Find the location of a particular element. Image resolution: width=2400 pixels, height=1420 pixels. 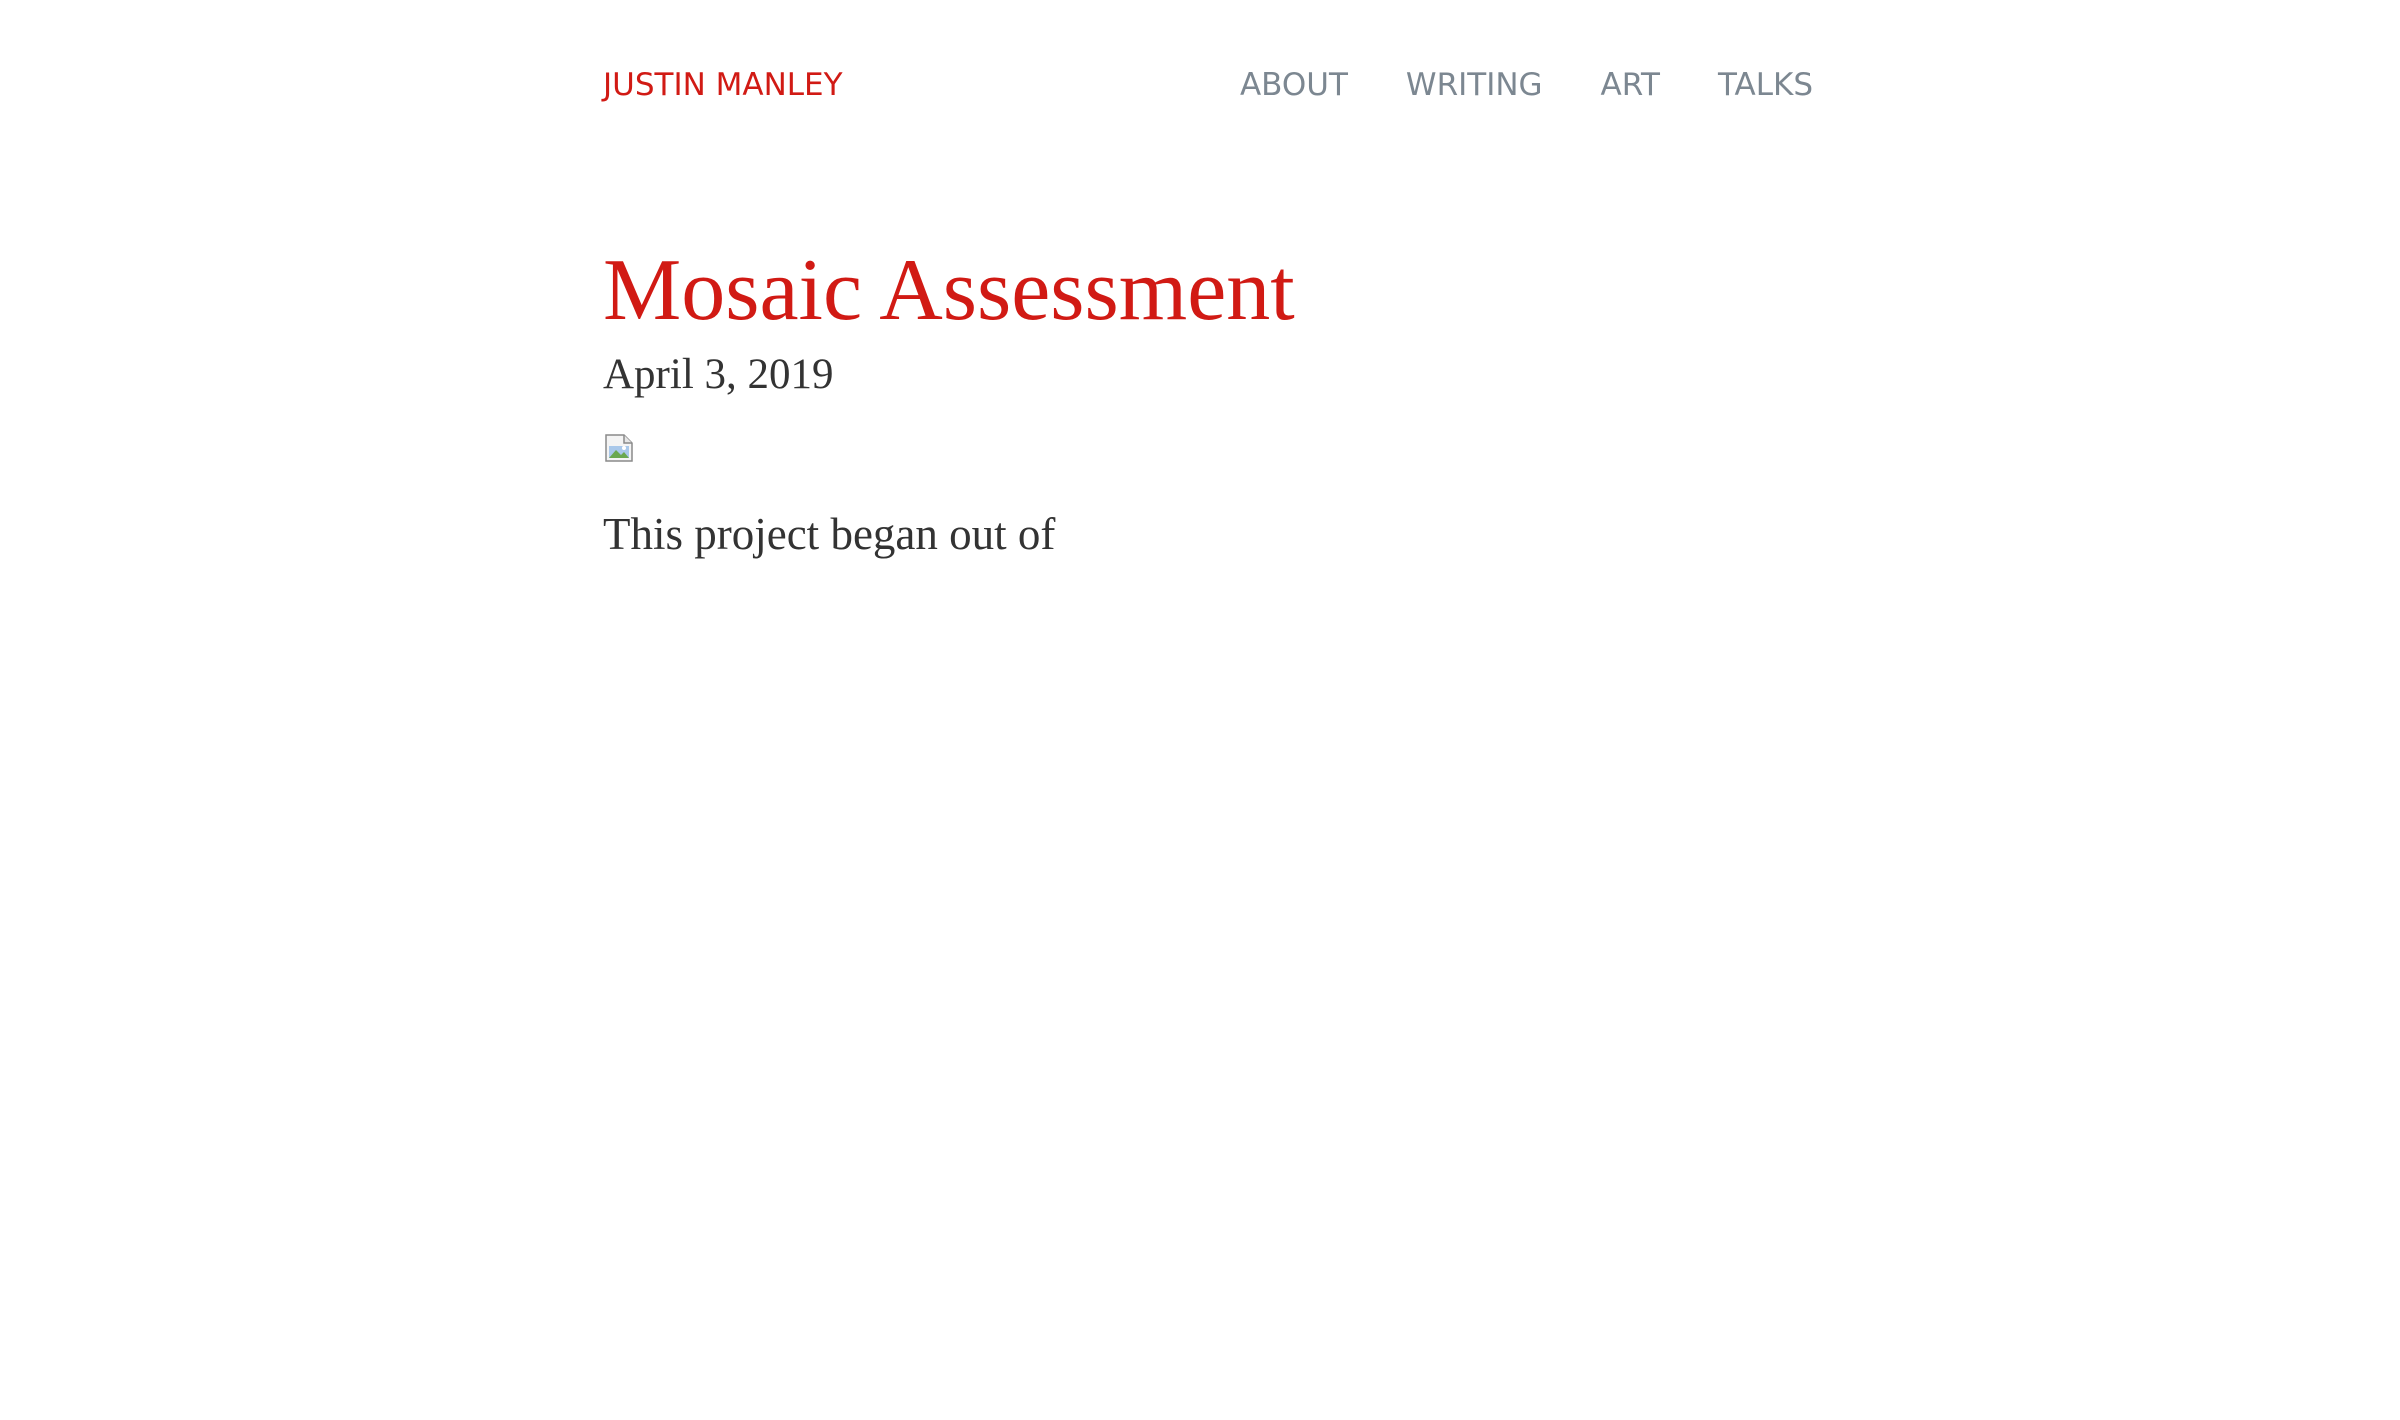

nav-link-talks: TALKS is located at coordinates (1765, 85).